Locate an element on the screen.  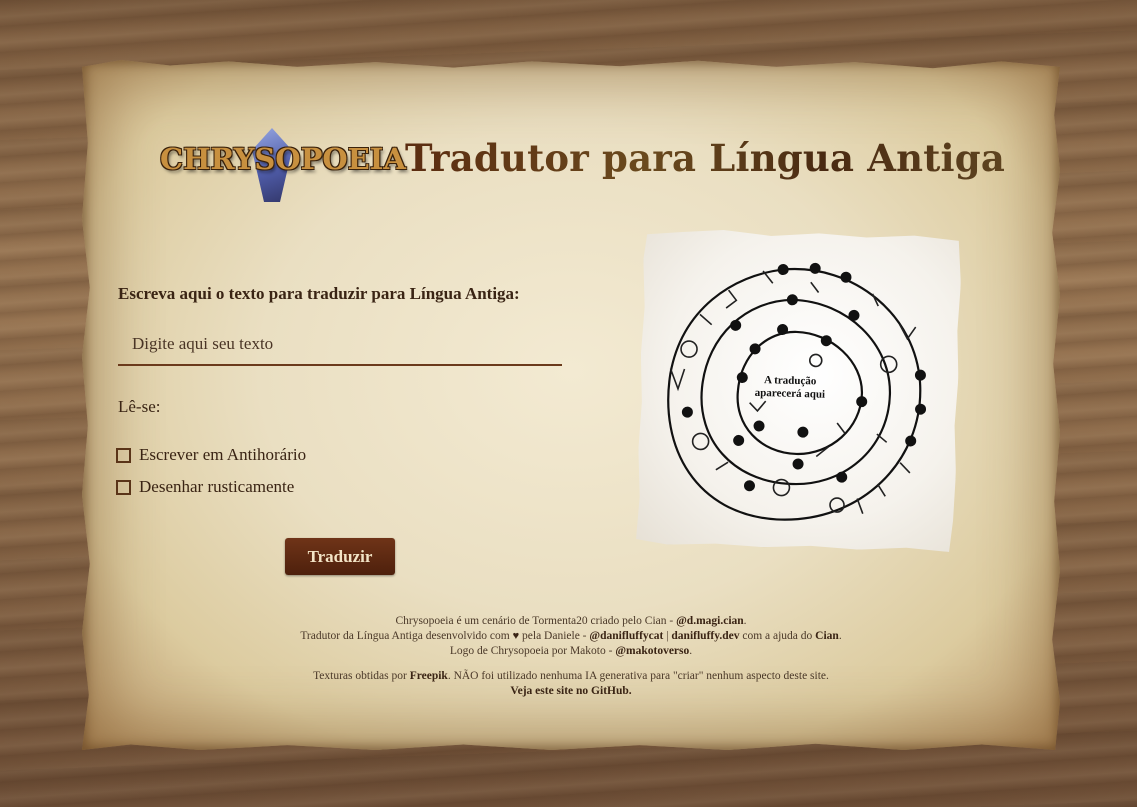
counterclockwise-checkbox is located at coordinates (123, 455).